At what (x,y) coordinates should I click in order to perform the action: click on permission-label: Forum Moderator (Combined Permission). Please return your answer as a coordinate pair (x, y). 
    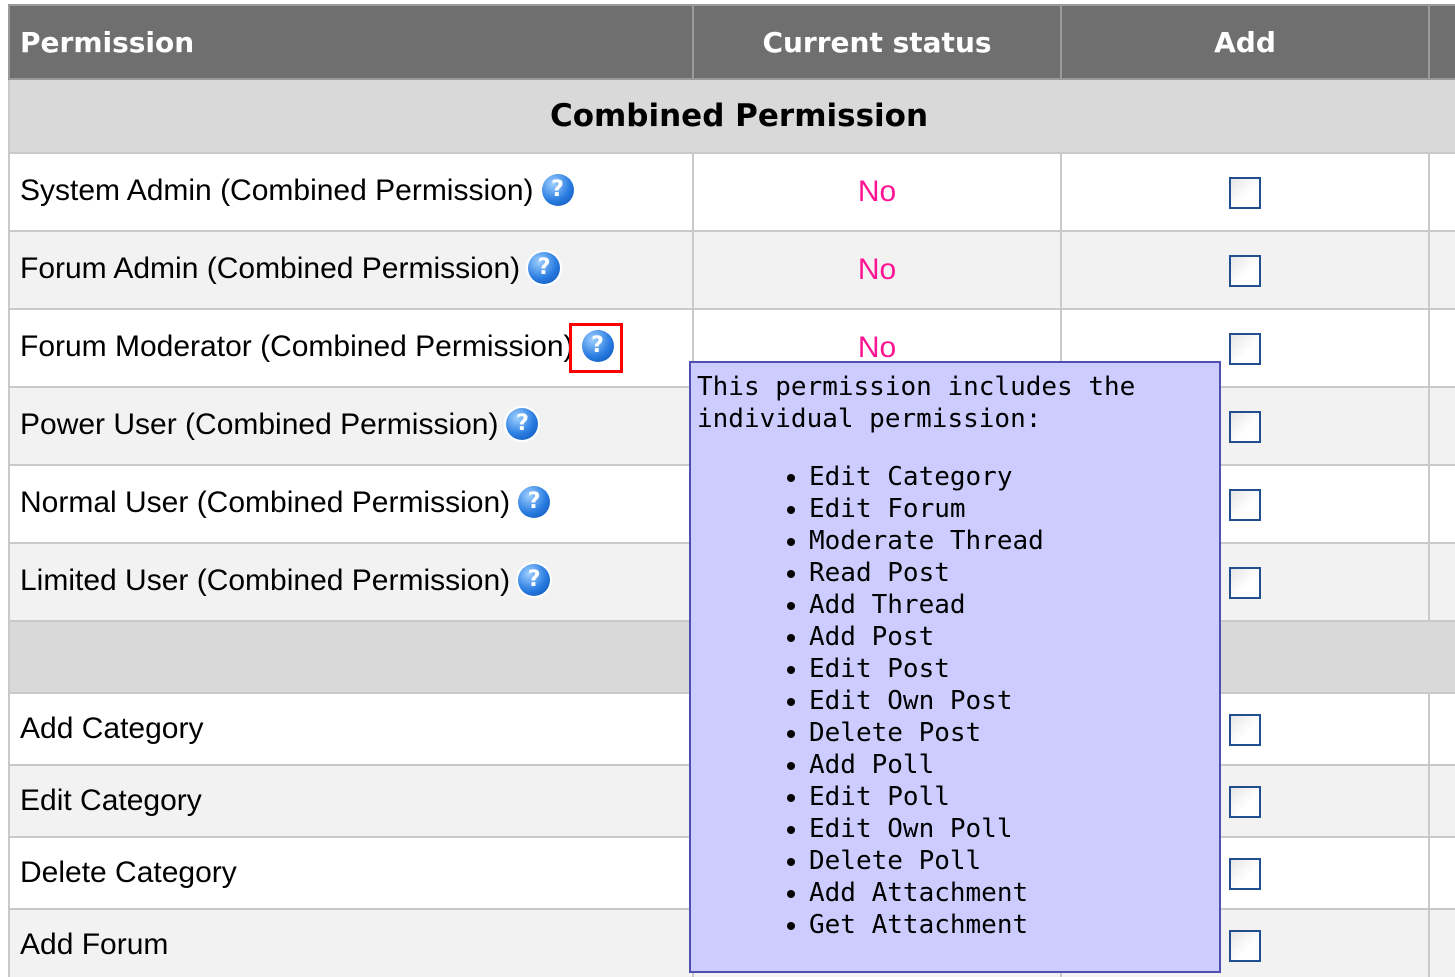
    Looking at the image, I should click on (297, 346).